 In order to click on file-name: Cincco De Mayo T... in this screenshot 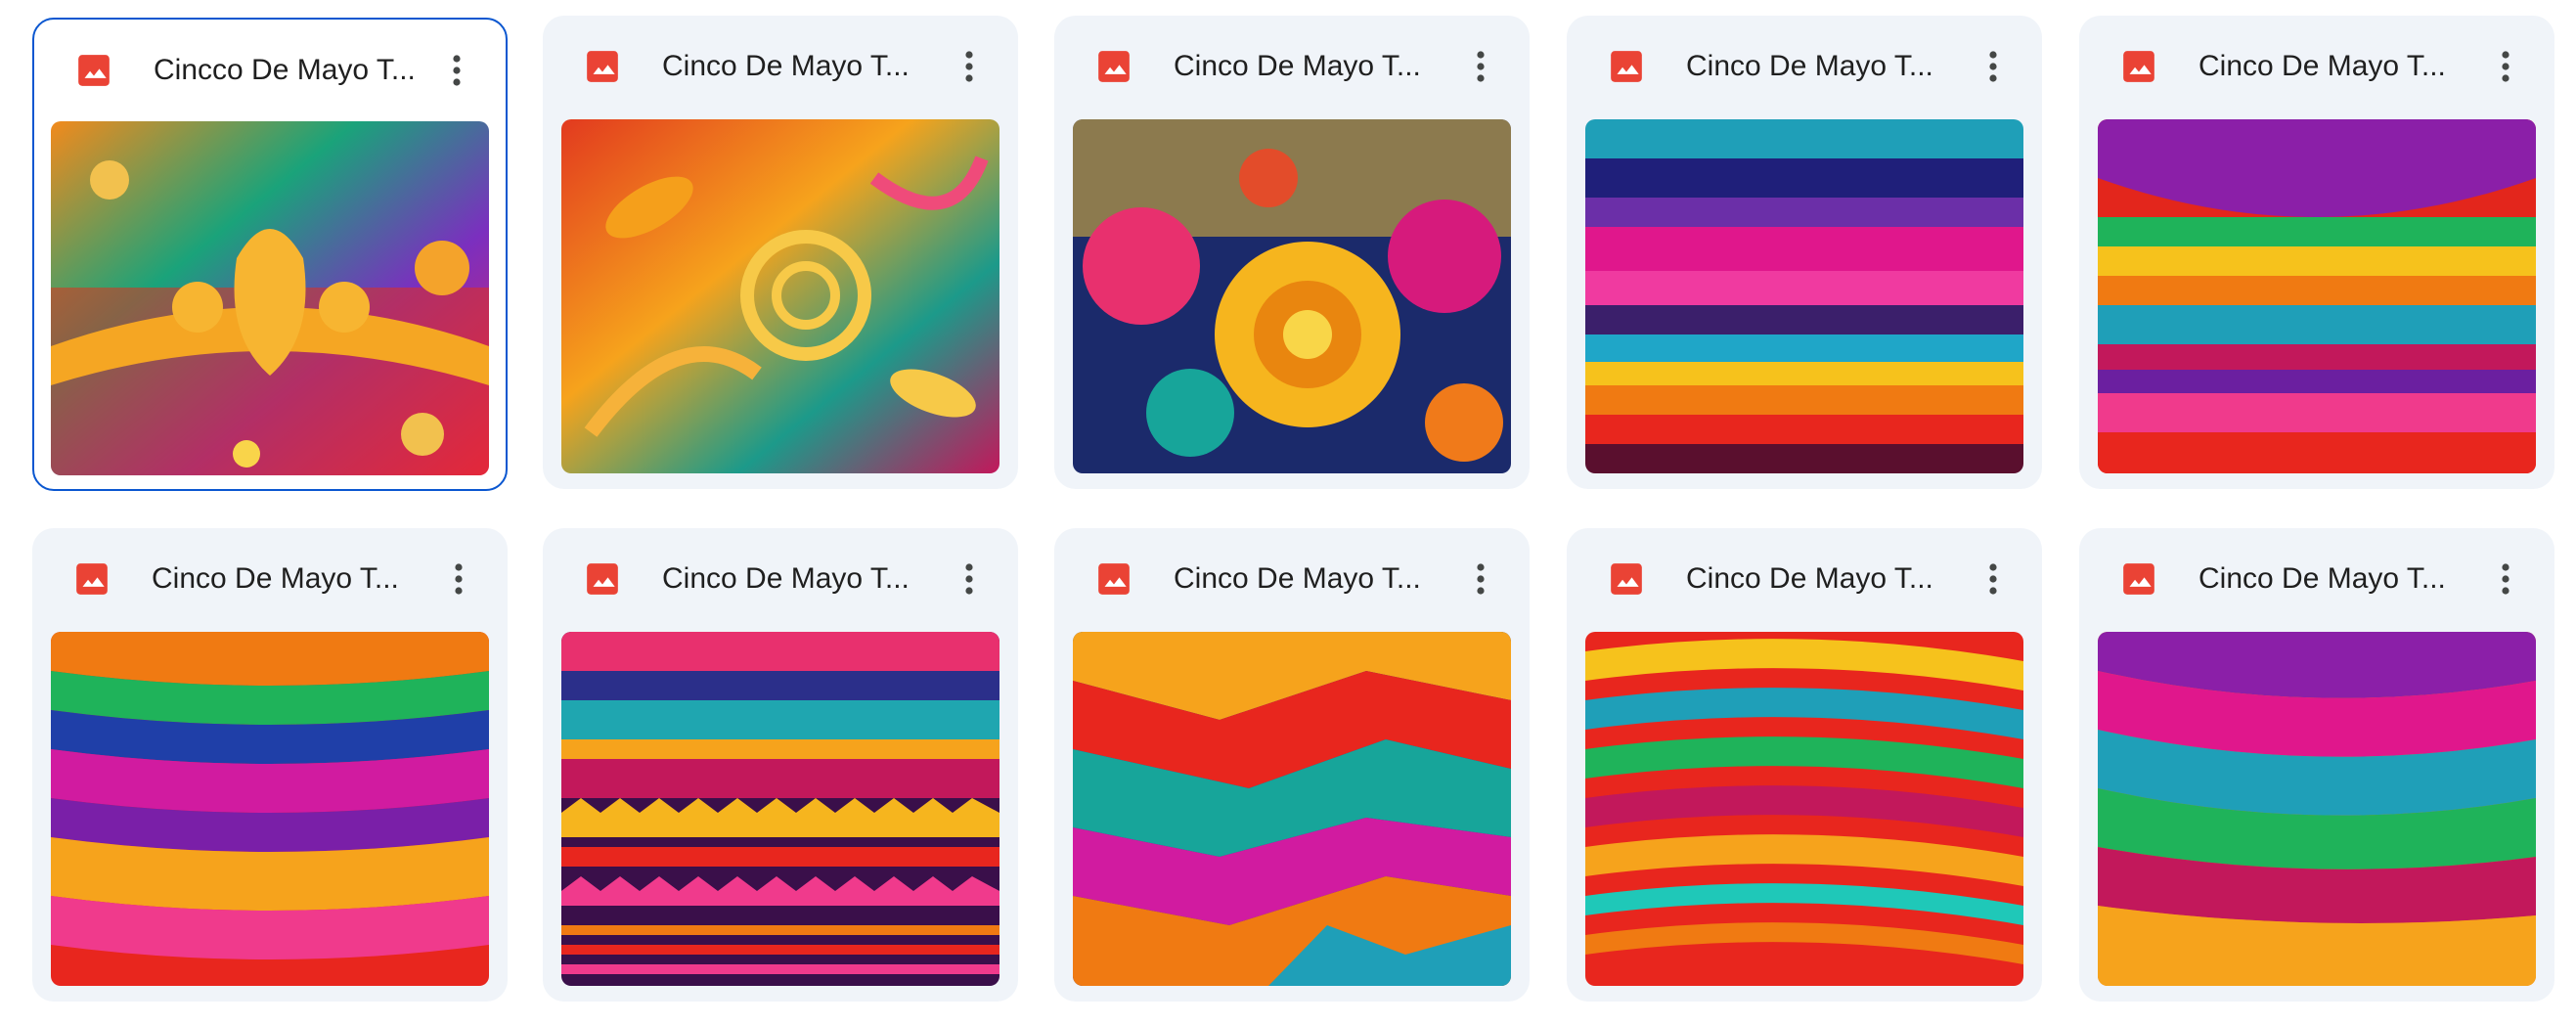, I will do `click(286, 70)`.